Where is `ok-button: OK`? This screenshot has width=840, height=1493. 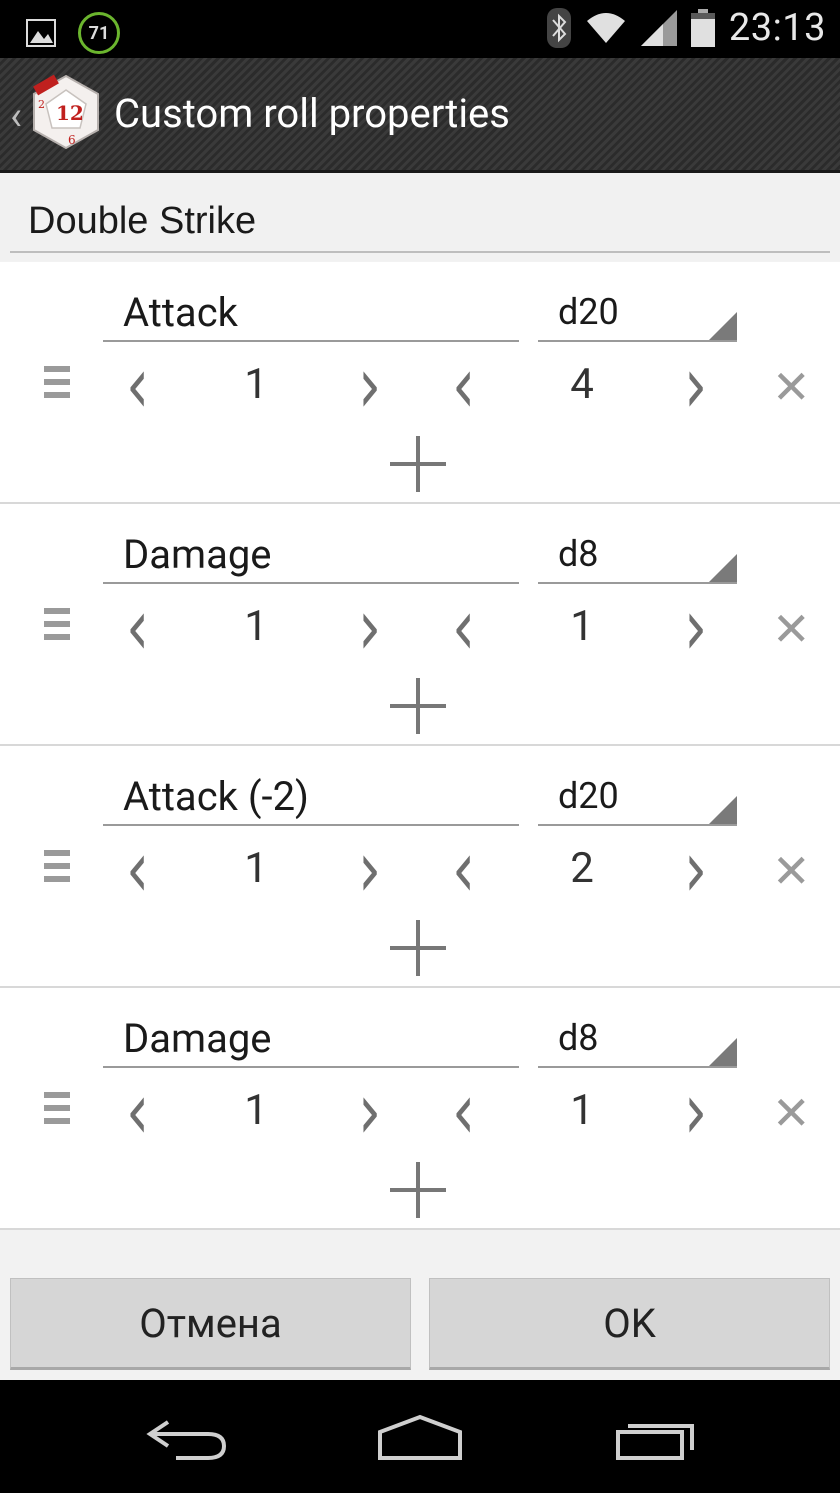
ok-button: OK is located at coordinates (629, 1324).